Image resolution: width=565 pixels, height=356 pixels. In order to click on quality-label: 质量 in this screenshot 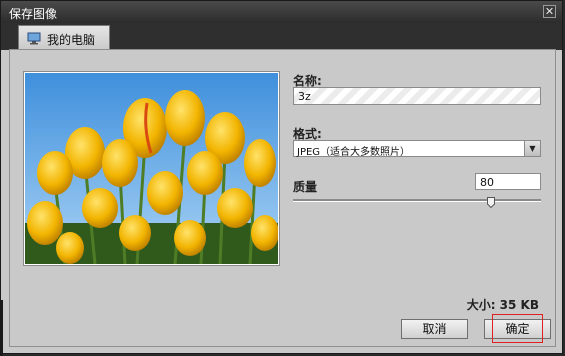, I will do `click(305, 187)`.